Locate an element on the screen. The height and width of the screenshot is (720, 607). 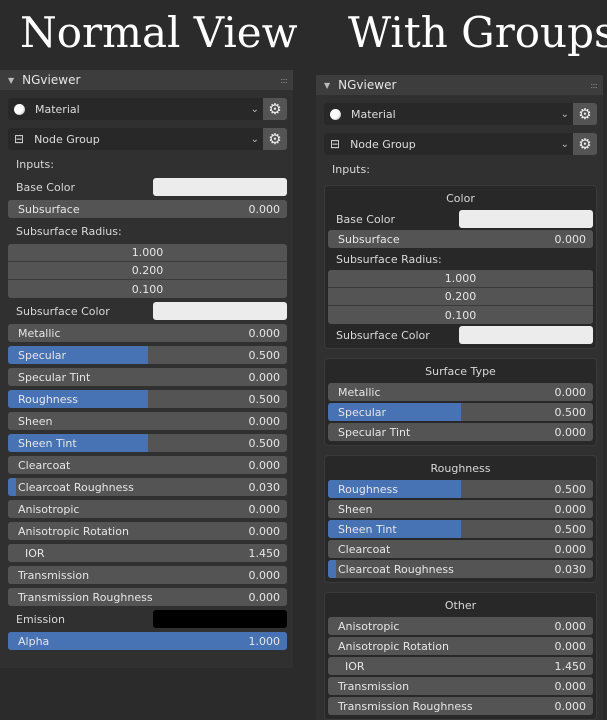
emission-swatch is located at coordinates (220, 619).